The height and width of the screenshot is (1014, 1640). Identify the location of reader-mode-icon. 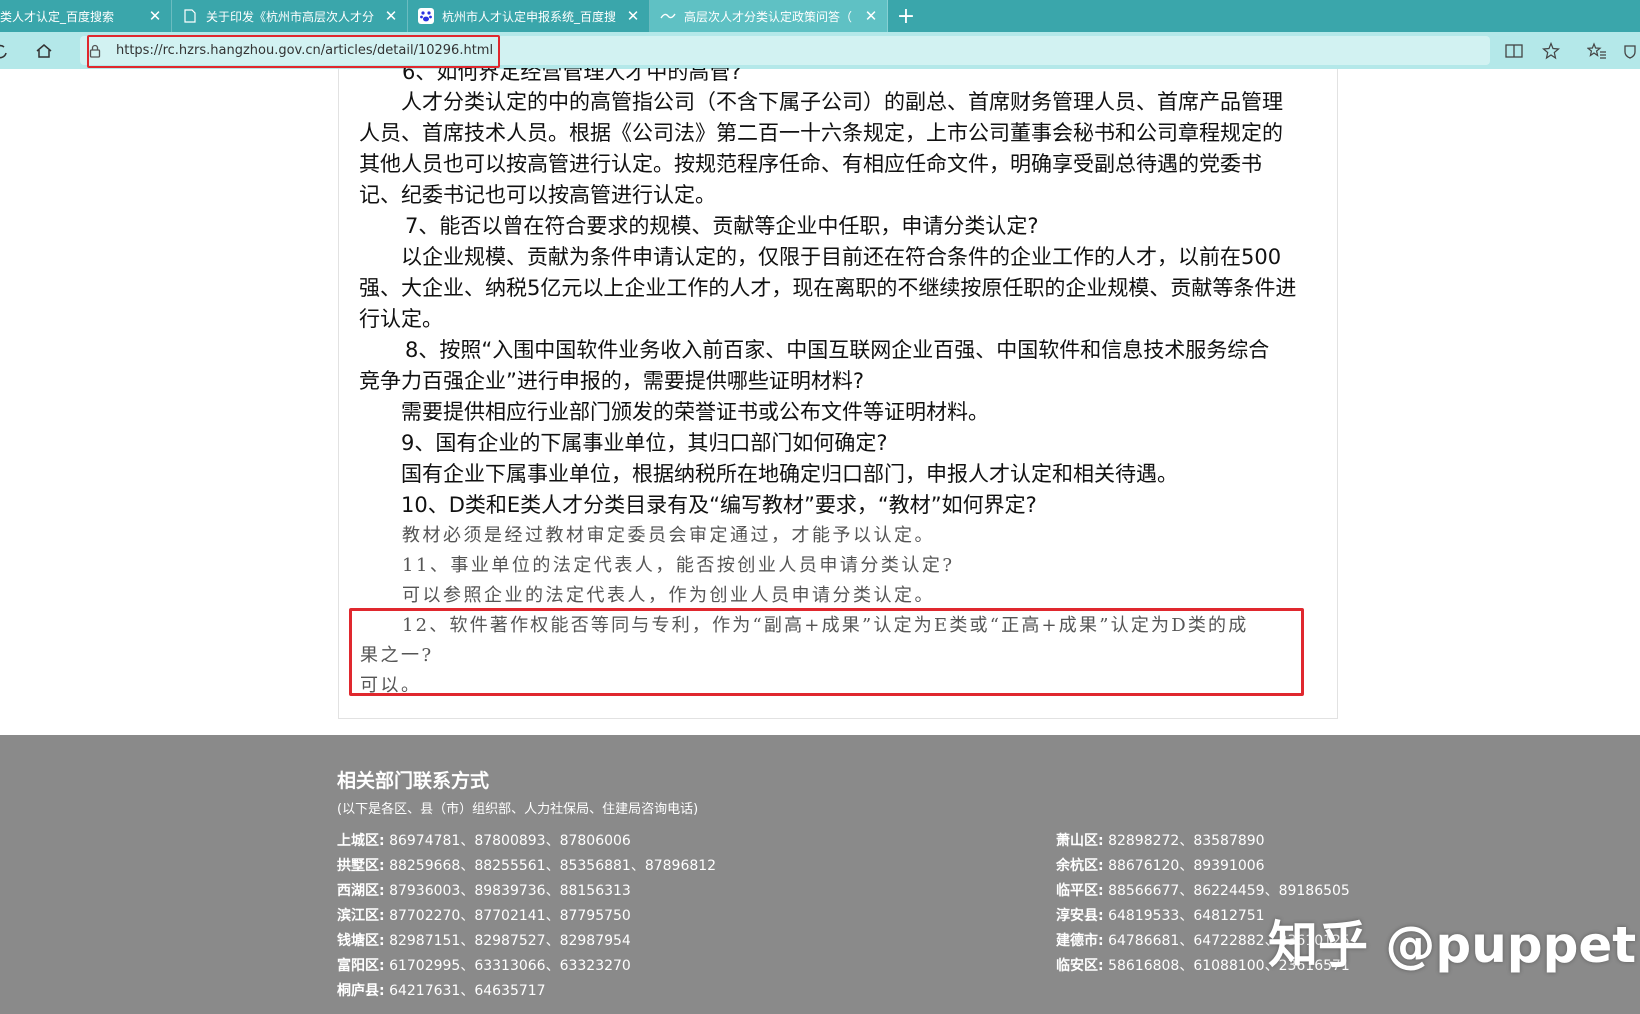
(1514, 50).